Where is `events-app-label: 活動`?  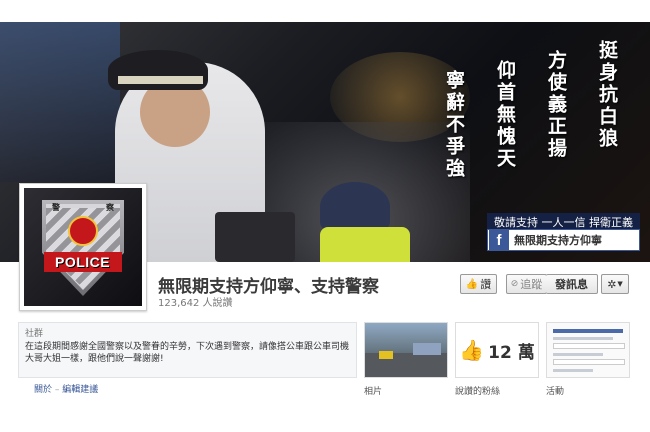 events-app-label: 活動 is located at coordinates (555, 390).